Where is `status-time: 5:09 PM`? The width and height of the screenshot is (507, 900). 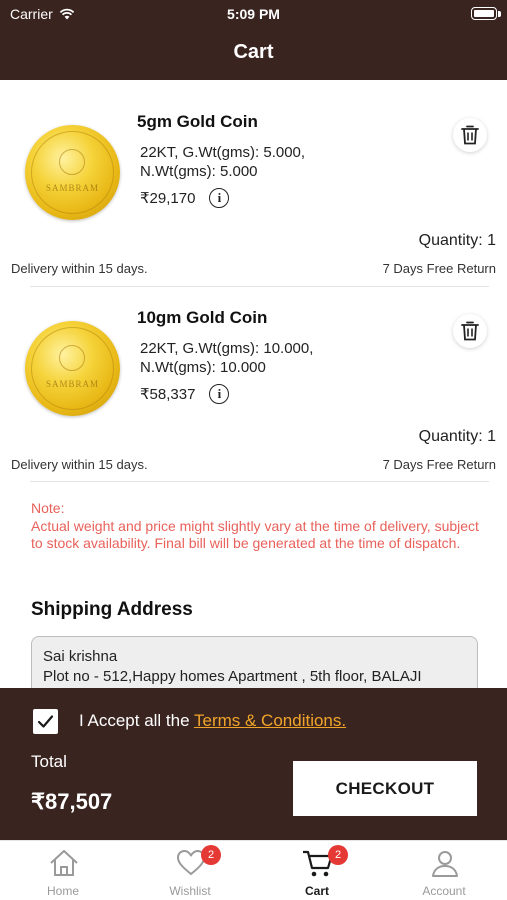
status-time: 5:09 PM is located at coordinates (253, 14).